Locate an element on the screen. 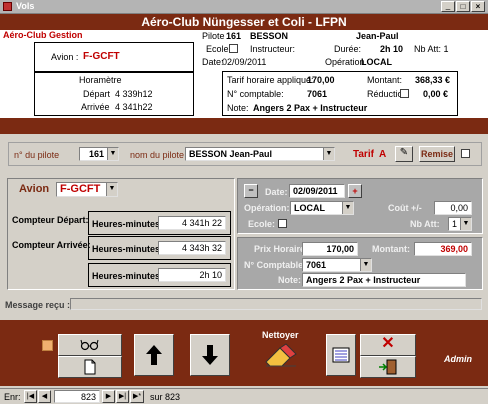  depart-value: 4 339h12 is located at coordinates (134, 94).